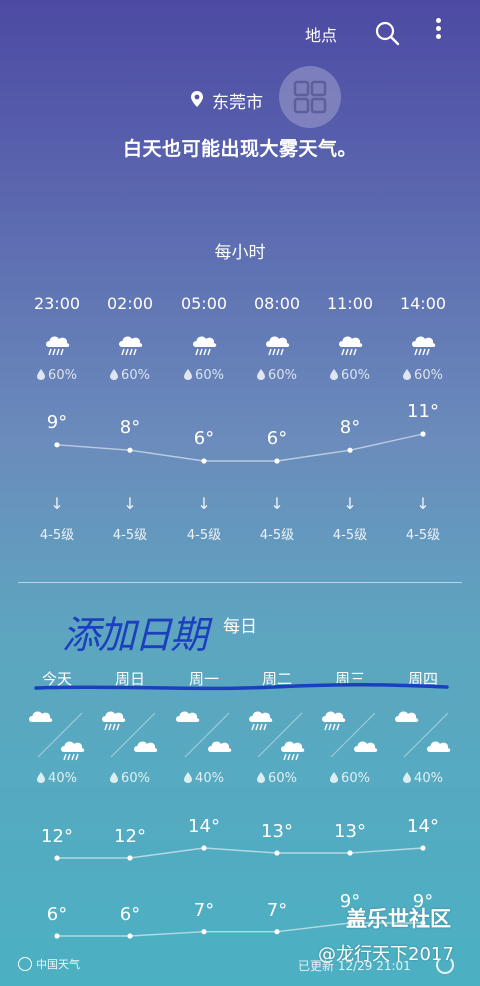  I want to click on hour-time: 02:00, so click(130, 303).